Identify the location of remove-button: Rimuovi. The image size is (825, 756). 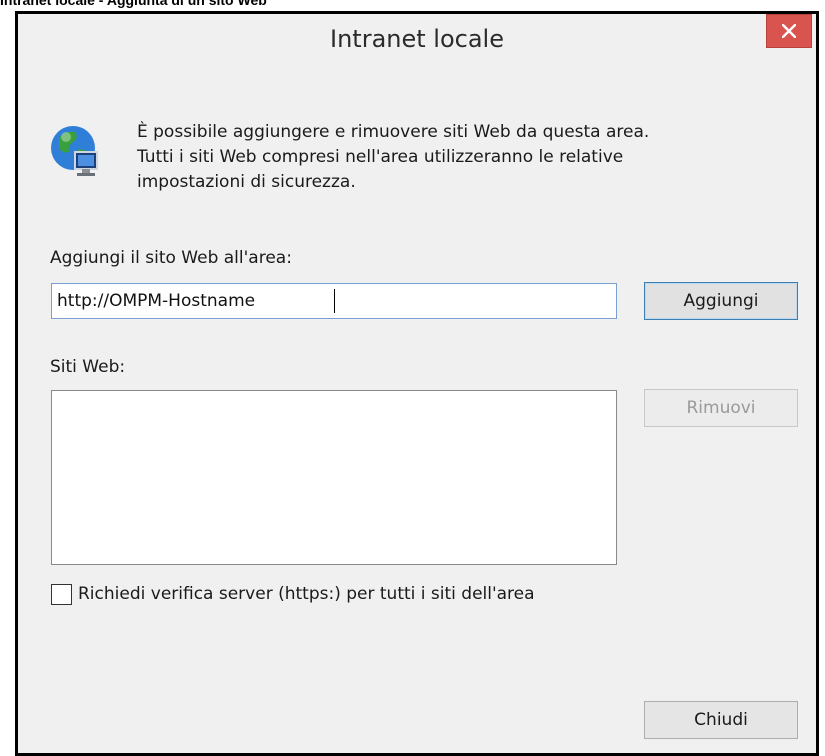
(721, 408).